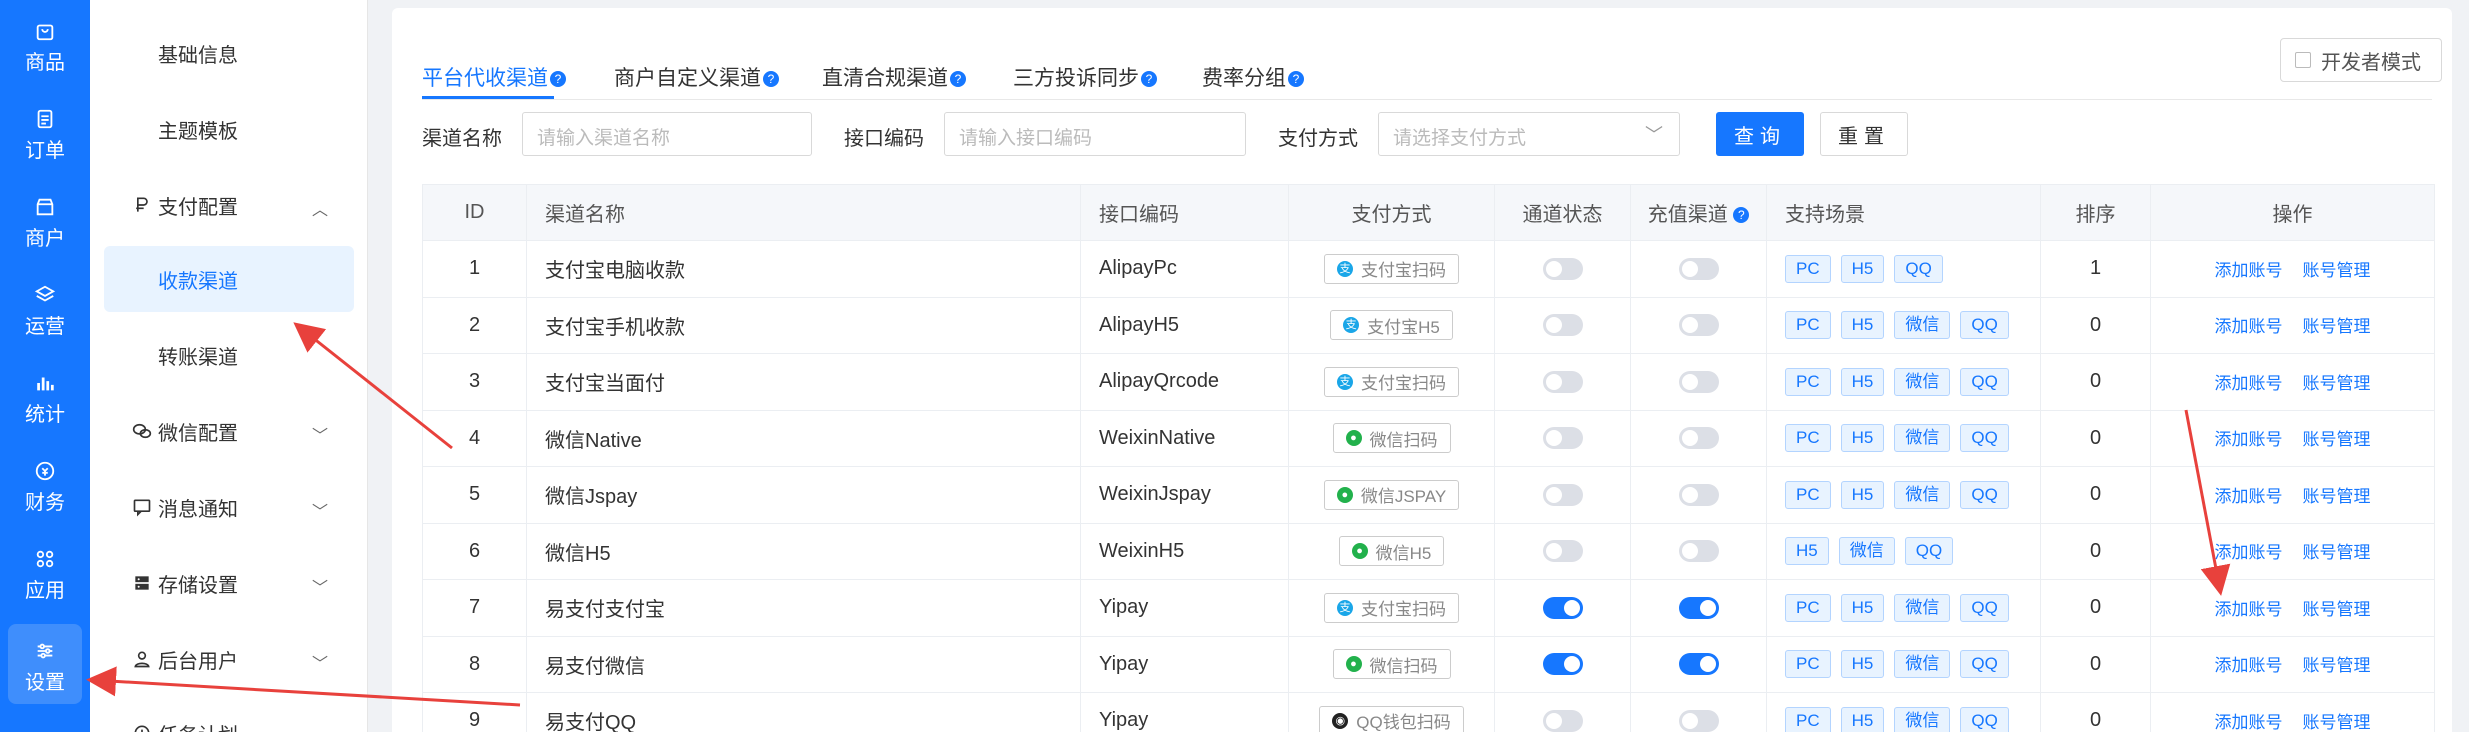  Describe the element at coordinates (45, 40) in the screenshot. I see `rail-item-goods: 商品` at that location.